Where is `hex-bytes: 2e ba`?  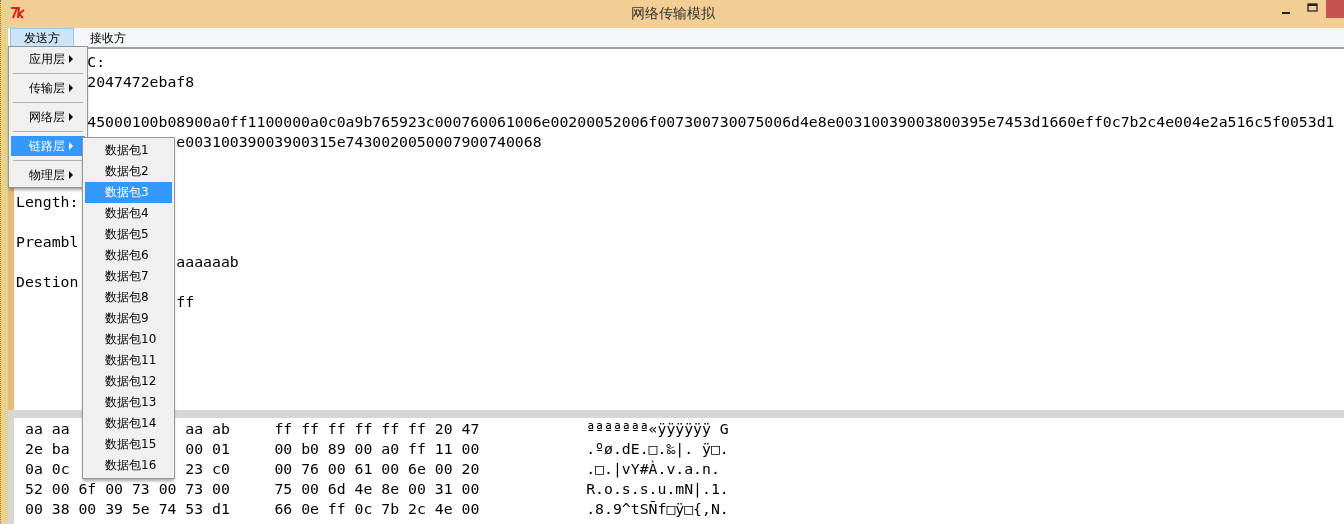
hex-bytes: 2e ba is located at coordinates (47, 448).